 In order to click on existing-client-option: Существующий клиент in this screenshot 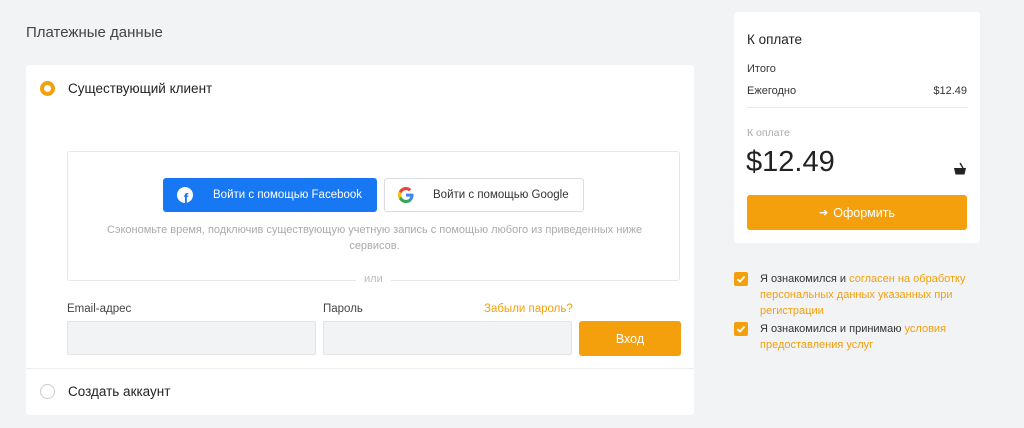, I will do `click(126, 88)`.